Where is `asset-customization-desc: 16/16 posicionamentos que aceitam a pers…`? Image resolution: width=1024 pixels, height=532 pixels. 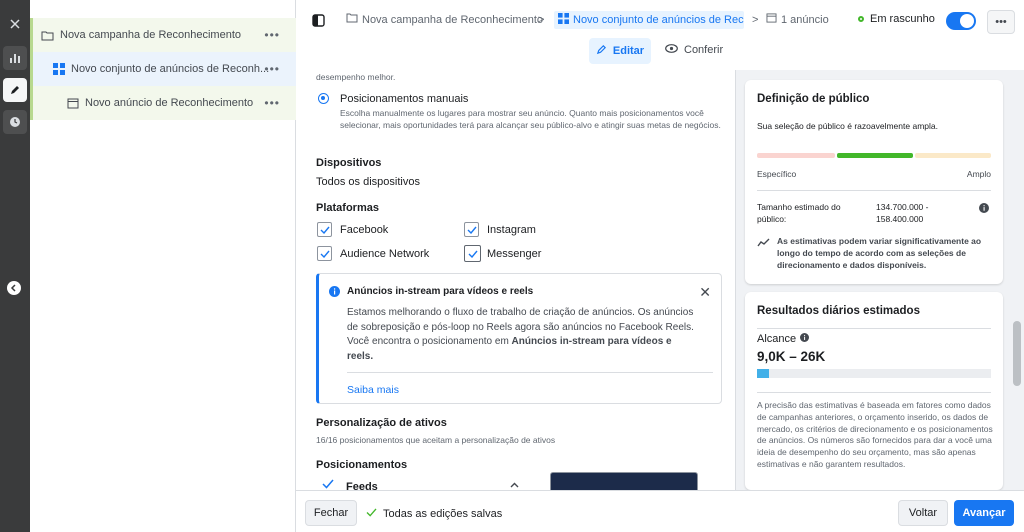
asset-customization-desc: 16/16 posicionamentos que aceitam a pers… is located at coordinates (436, 440).